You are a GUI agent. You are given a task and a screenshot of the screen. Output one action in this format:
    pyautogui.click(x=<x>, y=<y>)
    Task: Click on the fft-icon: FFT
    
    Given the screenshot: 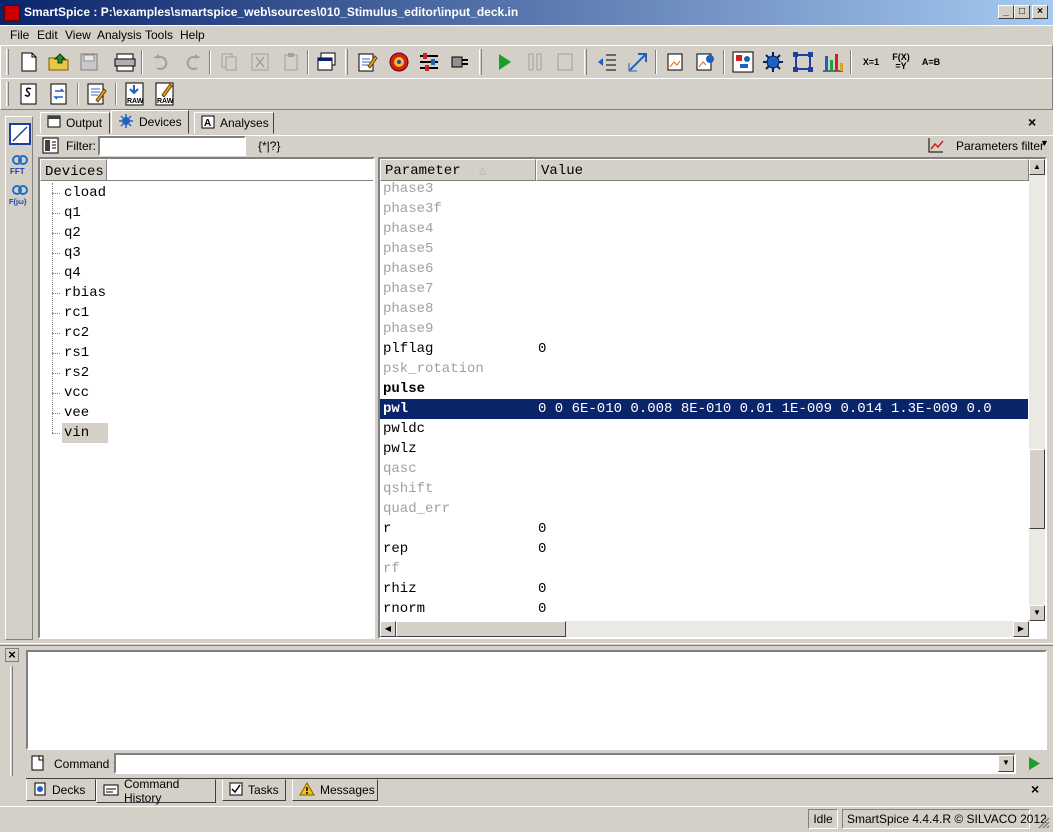 What is the action you would take?
    pyautogui.click(x=20, y=164)
    